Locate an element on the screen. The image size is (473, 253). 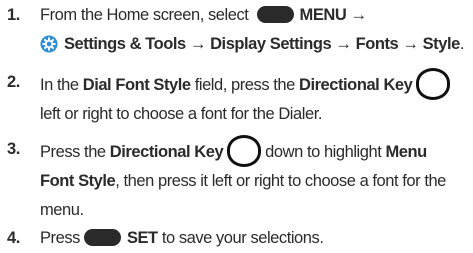
settings-gear-icon is located at coordinates (49, 44).